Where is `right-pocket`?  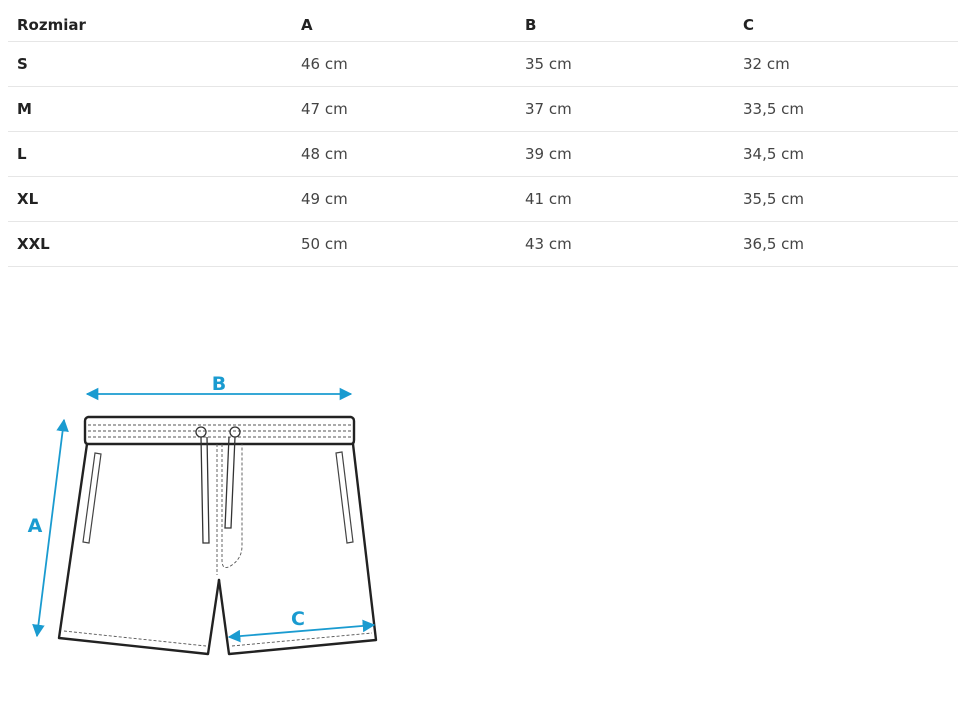
right-pocket is located at coordinates (344, 497).